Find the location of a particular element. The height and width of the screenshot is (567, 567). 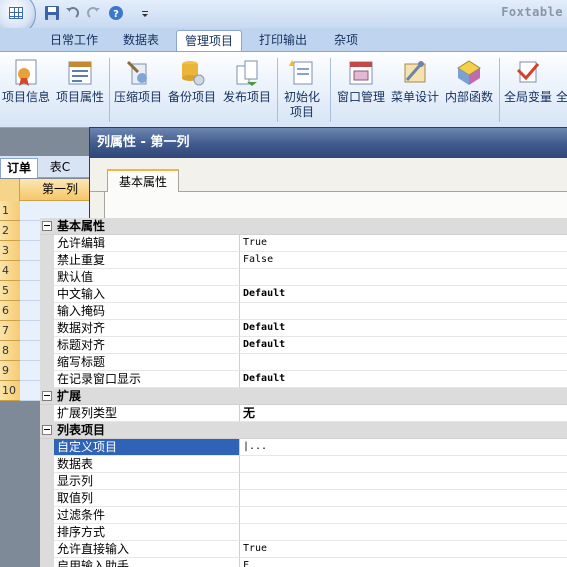

property-value: 无 is located at coordinates (403, 413).